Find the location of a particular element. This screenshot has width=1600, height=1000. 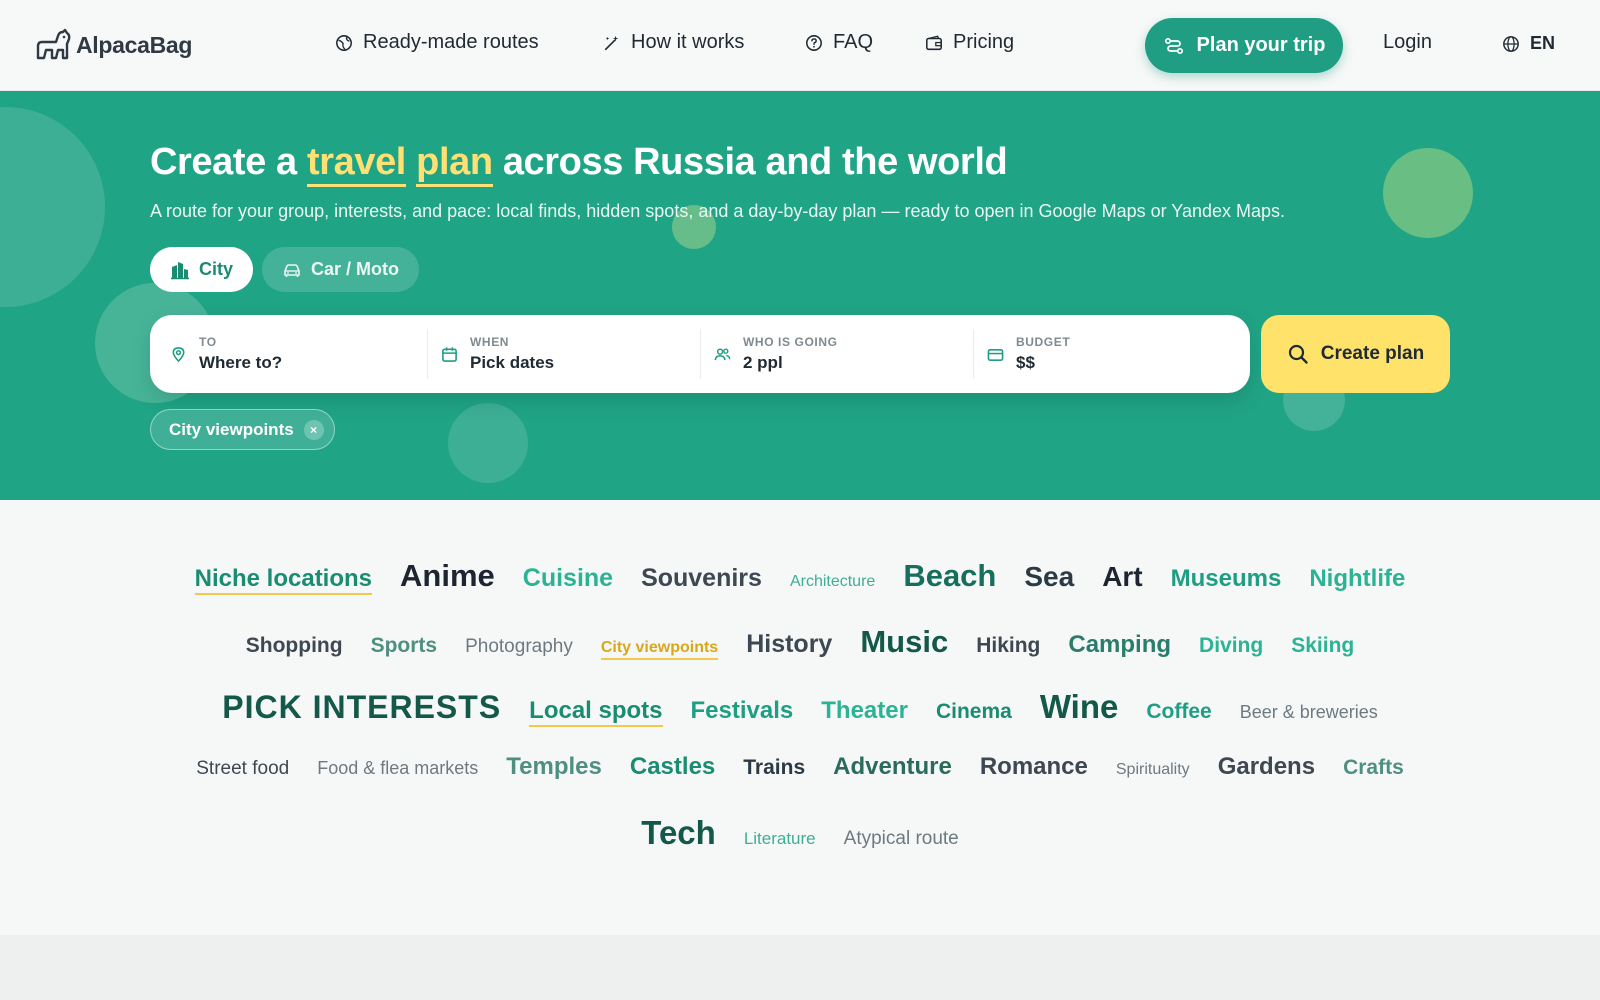

globe-icon is located at coordinates (344, 42).